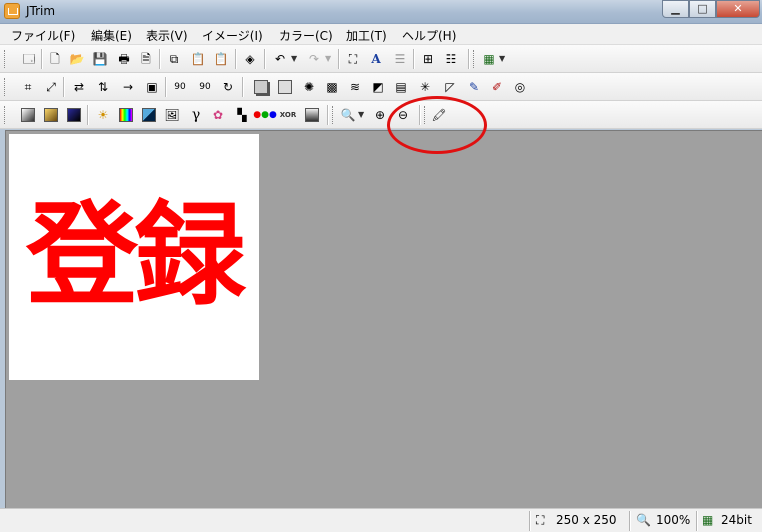 The height and width of the screenshot is (532, 762). What do you see at coordinates (381, 115) in the screenshot?
I see `toolbar-color: ☀ 🖼 γ ✿ ▚ ● ● ● XOR 🔍 ▼ ⊕ ⊖ 🖍` at bounding box center [381, 115].